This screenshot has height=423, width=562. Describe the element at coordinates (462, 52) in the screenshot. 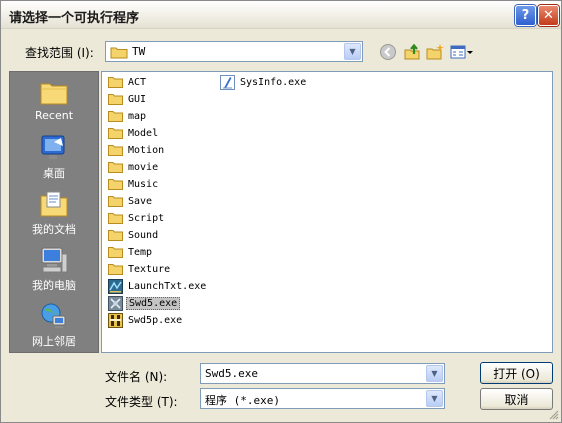

I see `view-menu-icon` at that location.